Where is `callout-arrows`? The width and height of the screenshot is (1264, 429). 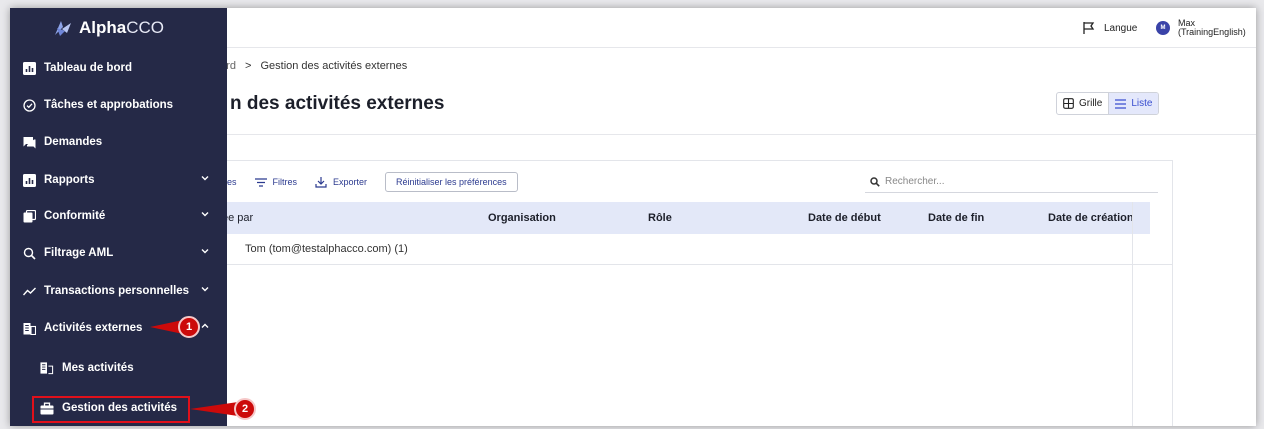
callout-arrows is located at coordinates (194, 368).